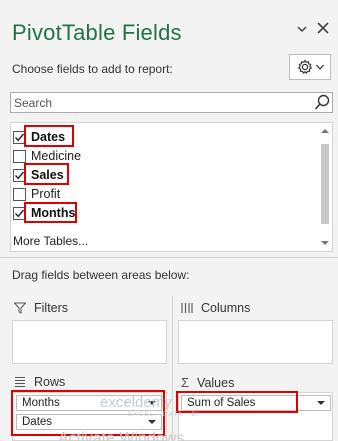 This screenshot has width=338, height=441. What do you see at coordinates (50, 382) in the screenshot?
I see `rows-label: Rows` at bounding box center [50, 382].